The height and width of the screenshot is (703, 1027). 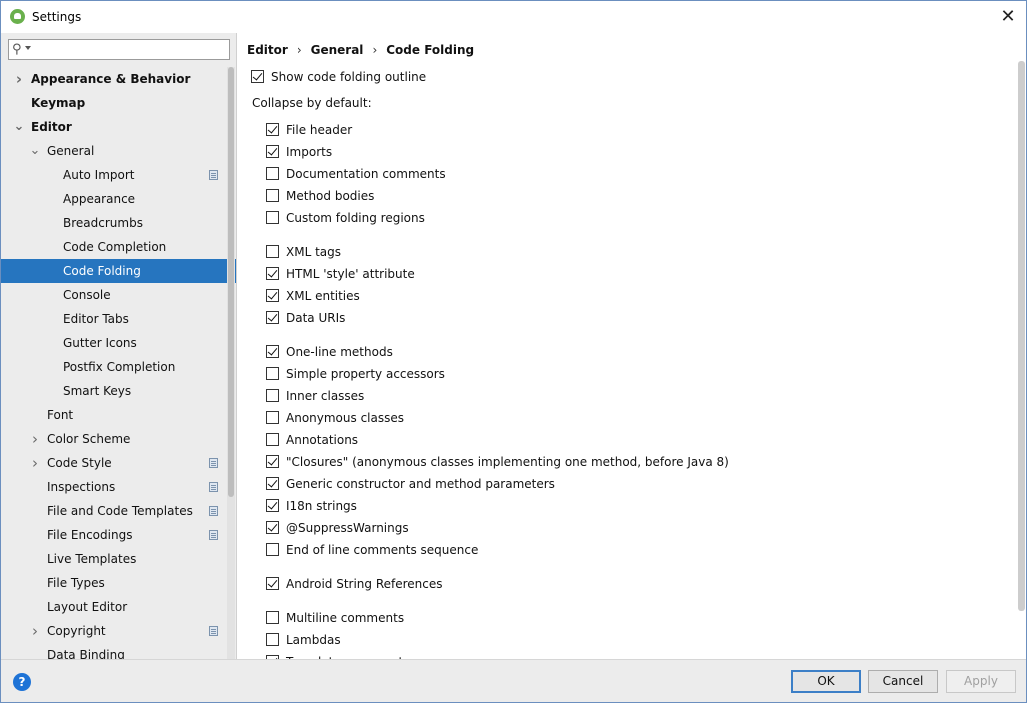 I want to click on sidebar-item-label: Data Binding, so click(x=86, y=653).